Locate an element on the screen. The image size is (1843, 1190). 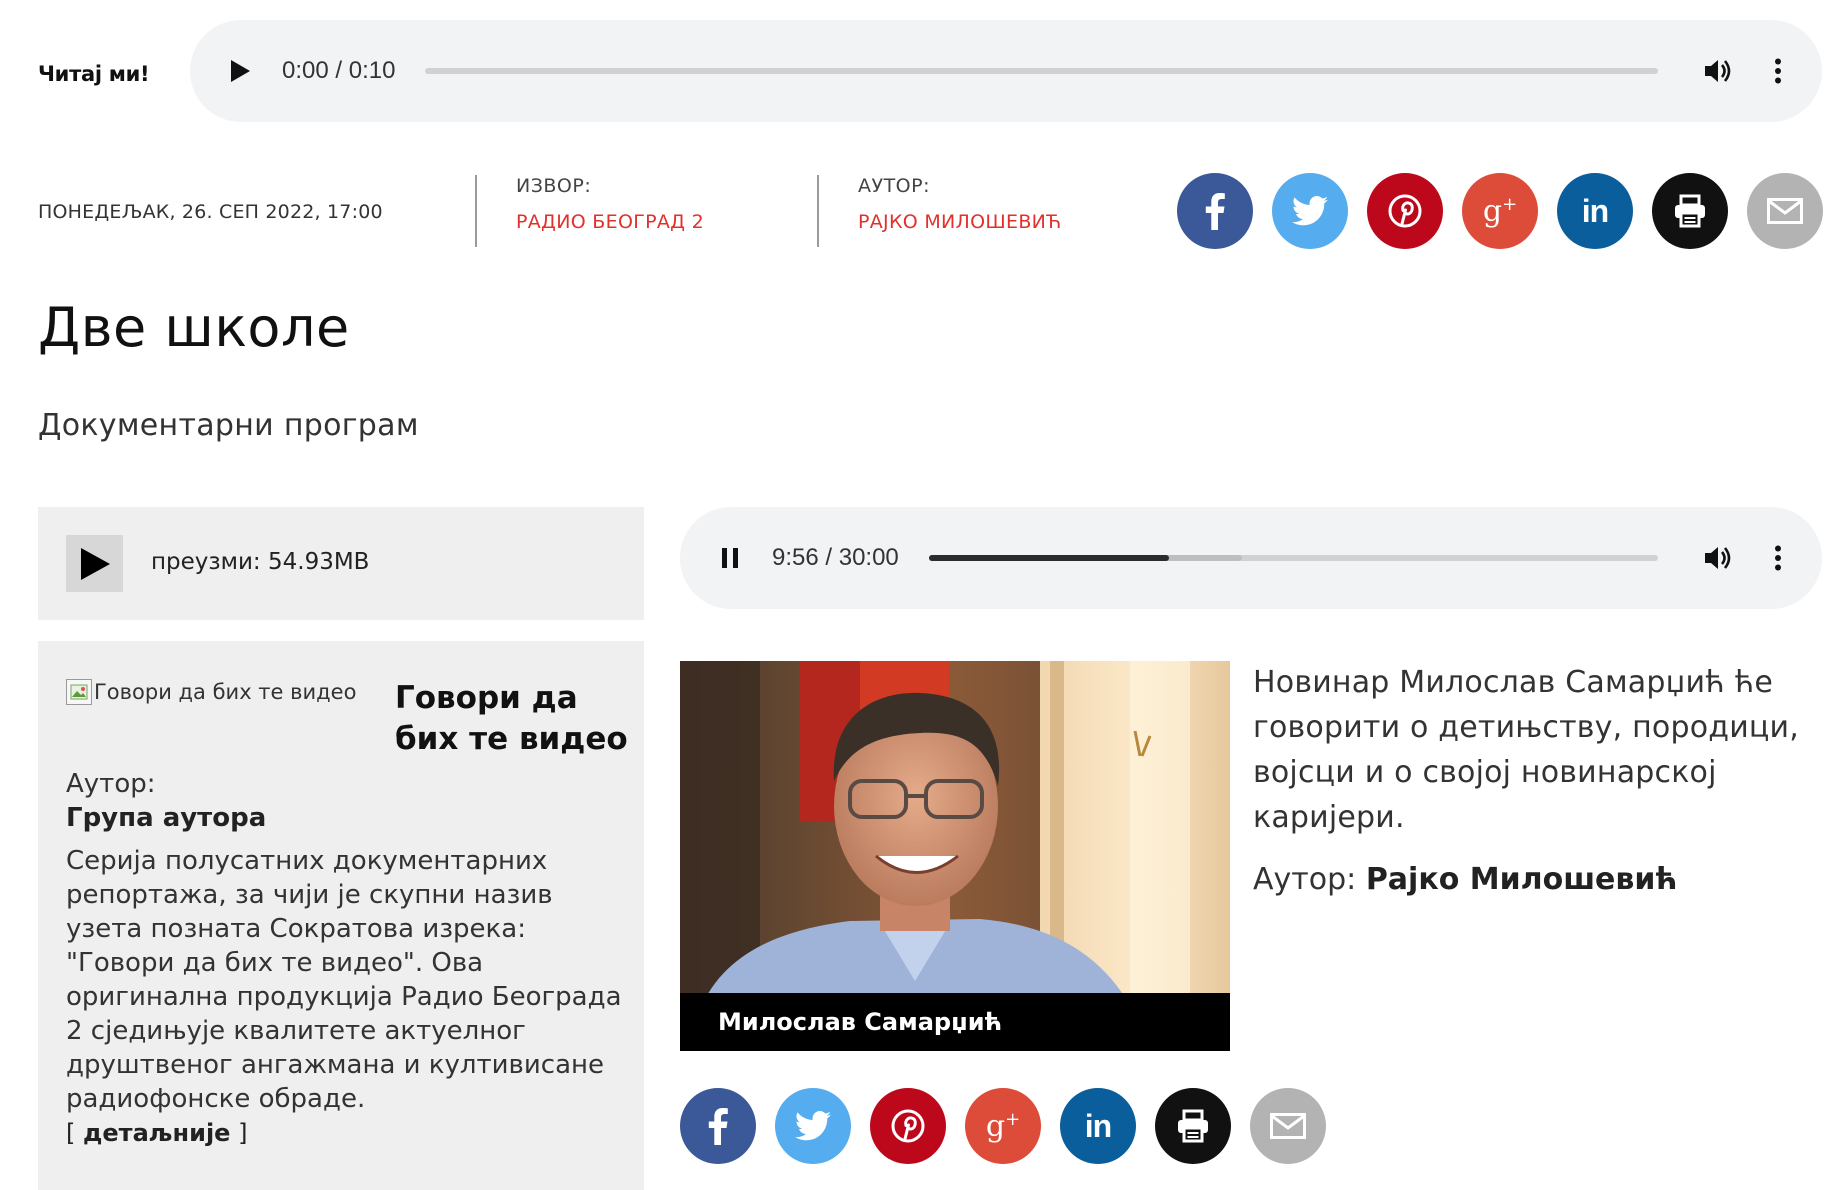
portrait-illustration is located at coordinates (955, 855).